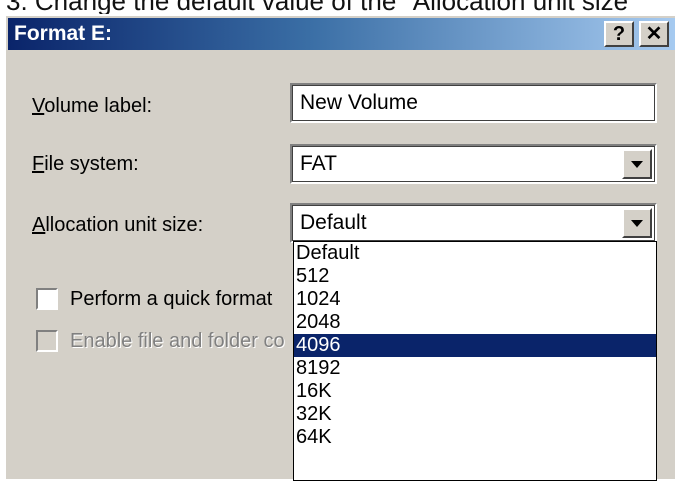 This screenshot has width=675, height=481. I want to click on allocation-option: 16K, so click(475, 391).